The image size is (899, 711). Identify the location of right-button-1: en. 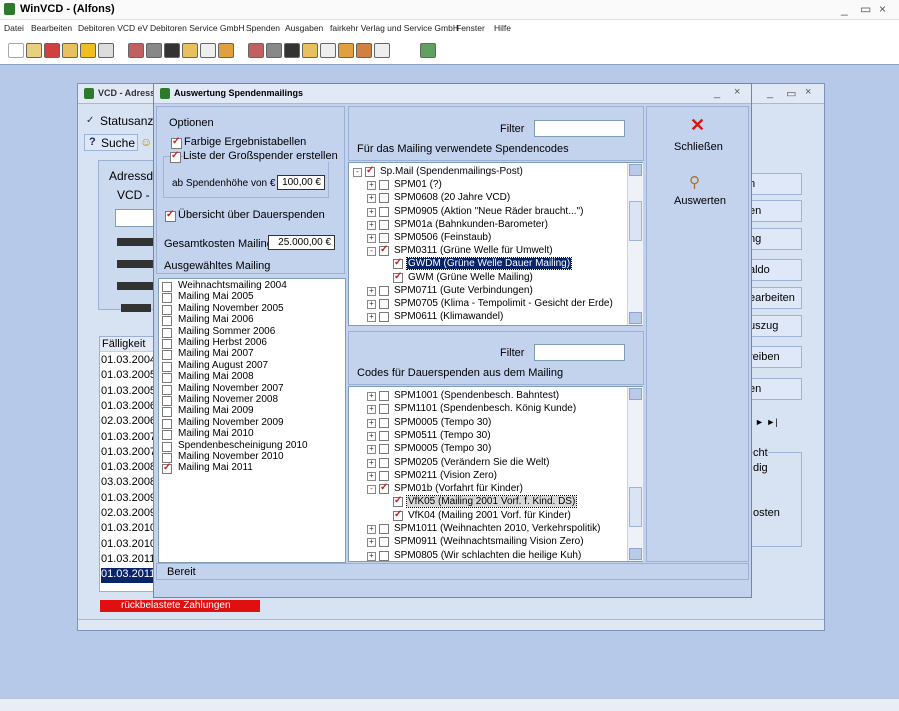
(774, 211).